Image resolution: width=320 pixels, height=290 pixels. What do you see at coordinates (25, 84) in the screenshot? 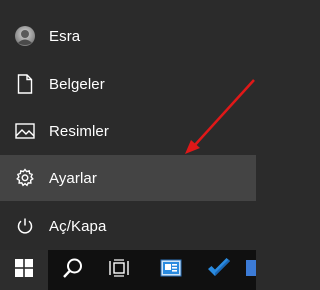
I see `document-icon` at bounding box center [25, 84].